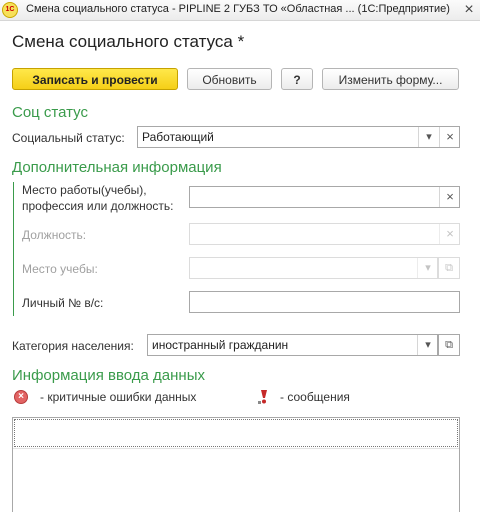  I want to click on close-window-icon: ×, so click(469, 10).